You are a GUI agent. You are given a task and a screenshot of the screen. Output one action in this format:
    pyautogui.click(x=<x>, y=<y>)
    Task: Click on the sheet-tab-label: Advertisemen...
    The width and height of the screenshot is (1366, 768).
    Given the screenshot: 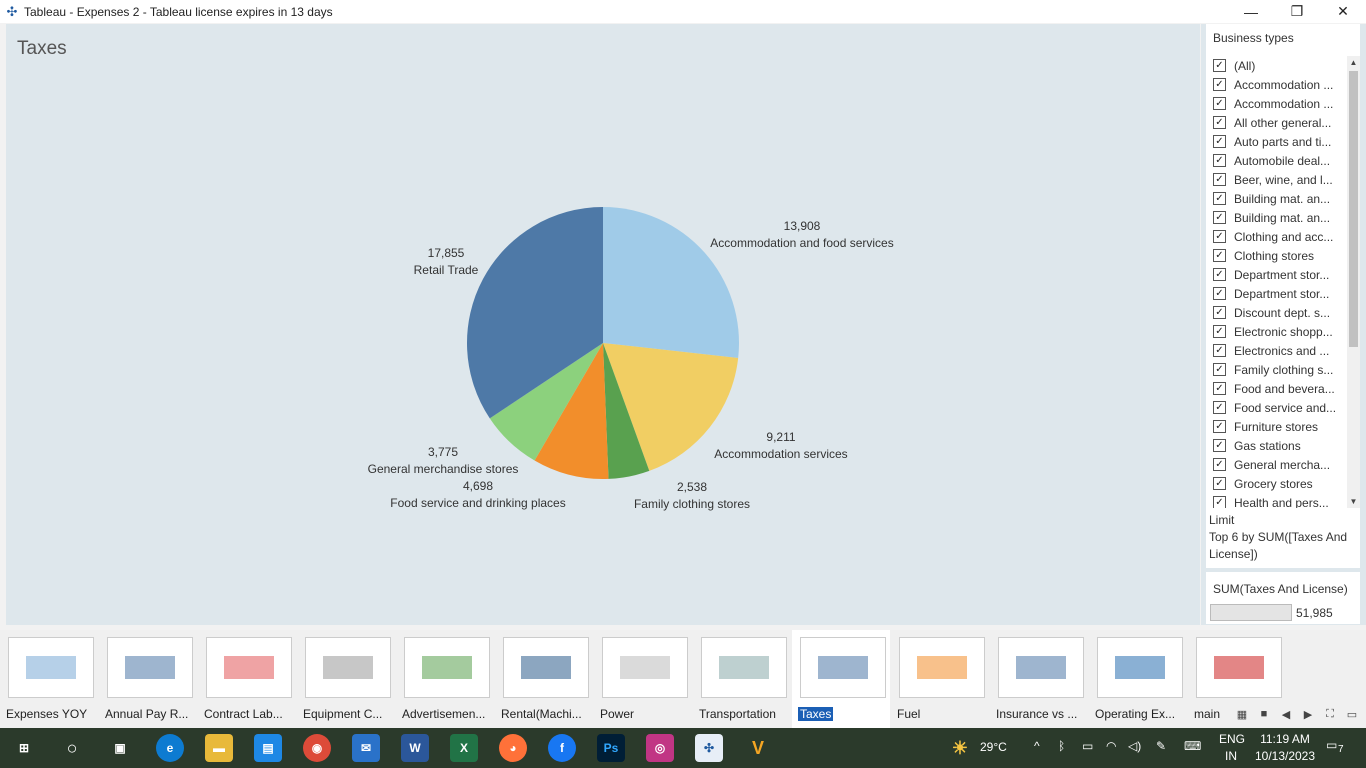 What is the action you would take?
    pyautogui.click(x=443, y=714)
    